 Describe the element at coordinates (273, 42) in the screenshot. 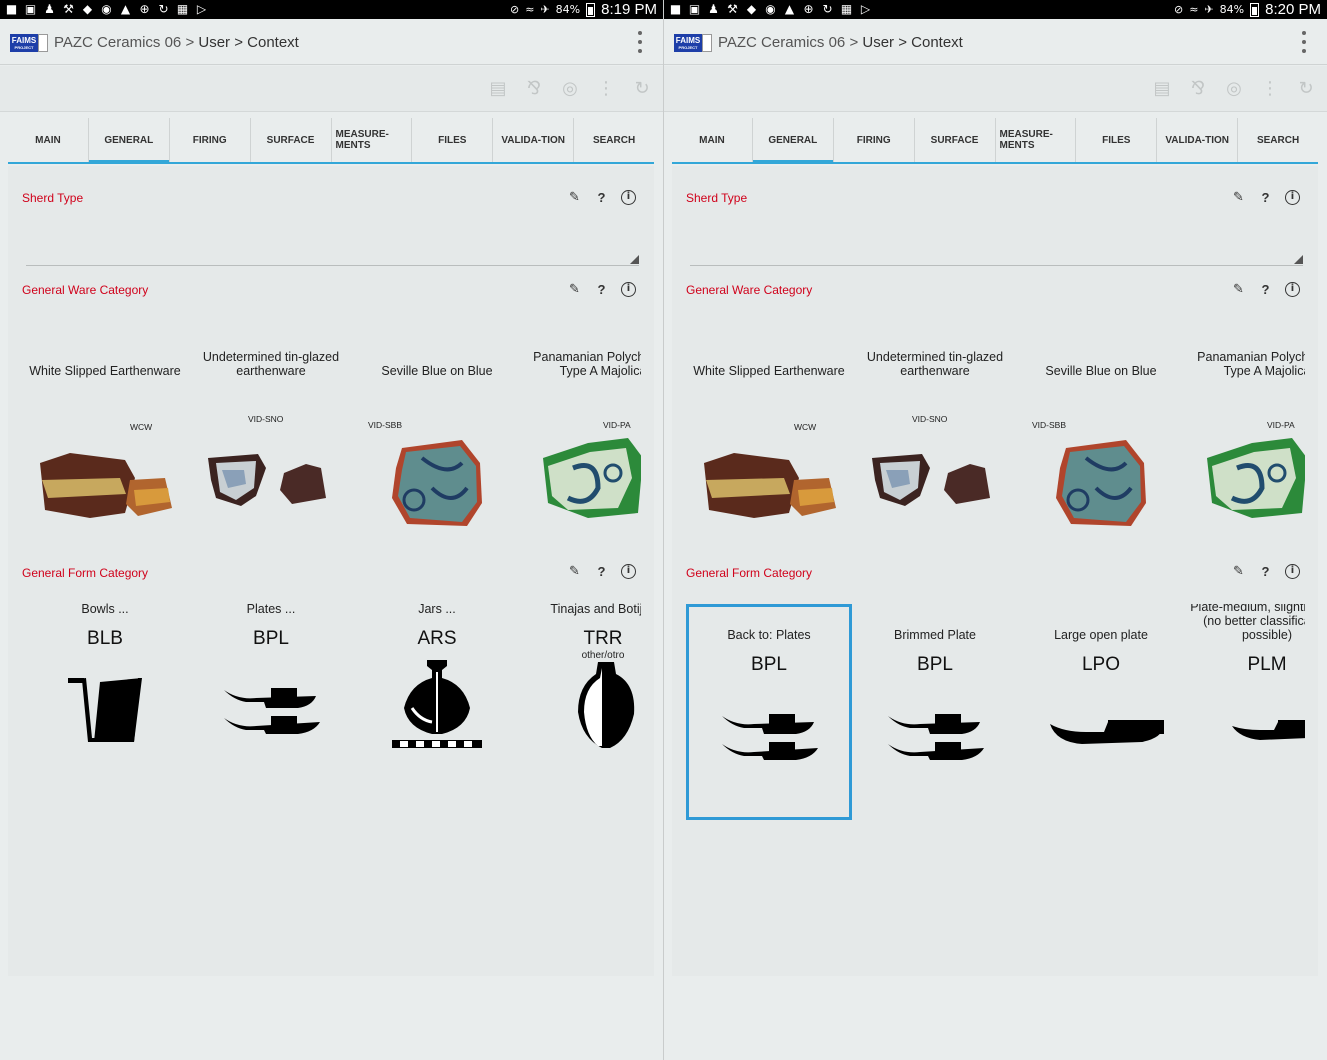

I see `breadcrumb-context: Context` at that location.